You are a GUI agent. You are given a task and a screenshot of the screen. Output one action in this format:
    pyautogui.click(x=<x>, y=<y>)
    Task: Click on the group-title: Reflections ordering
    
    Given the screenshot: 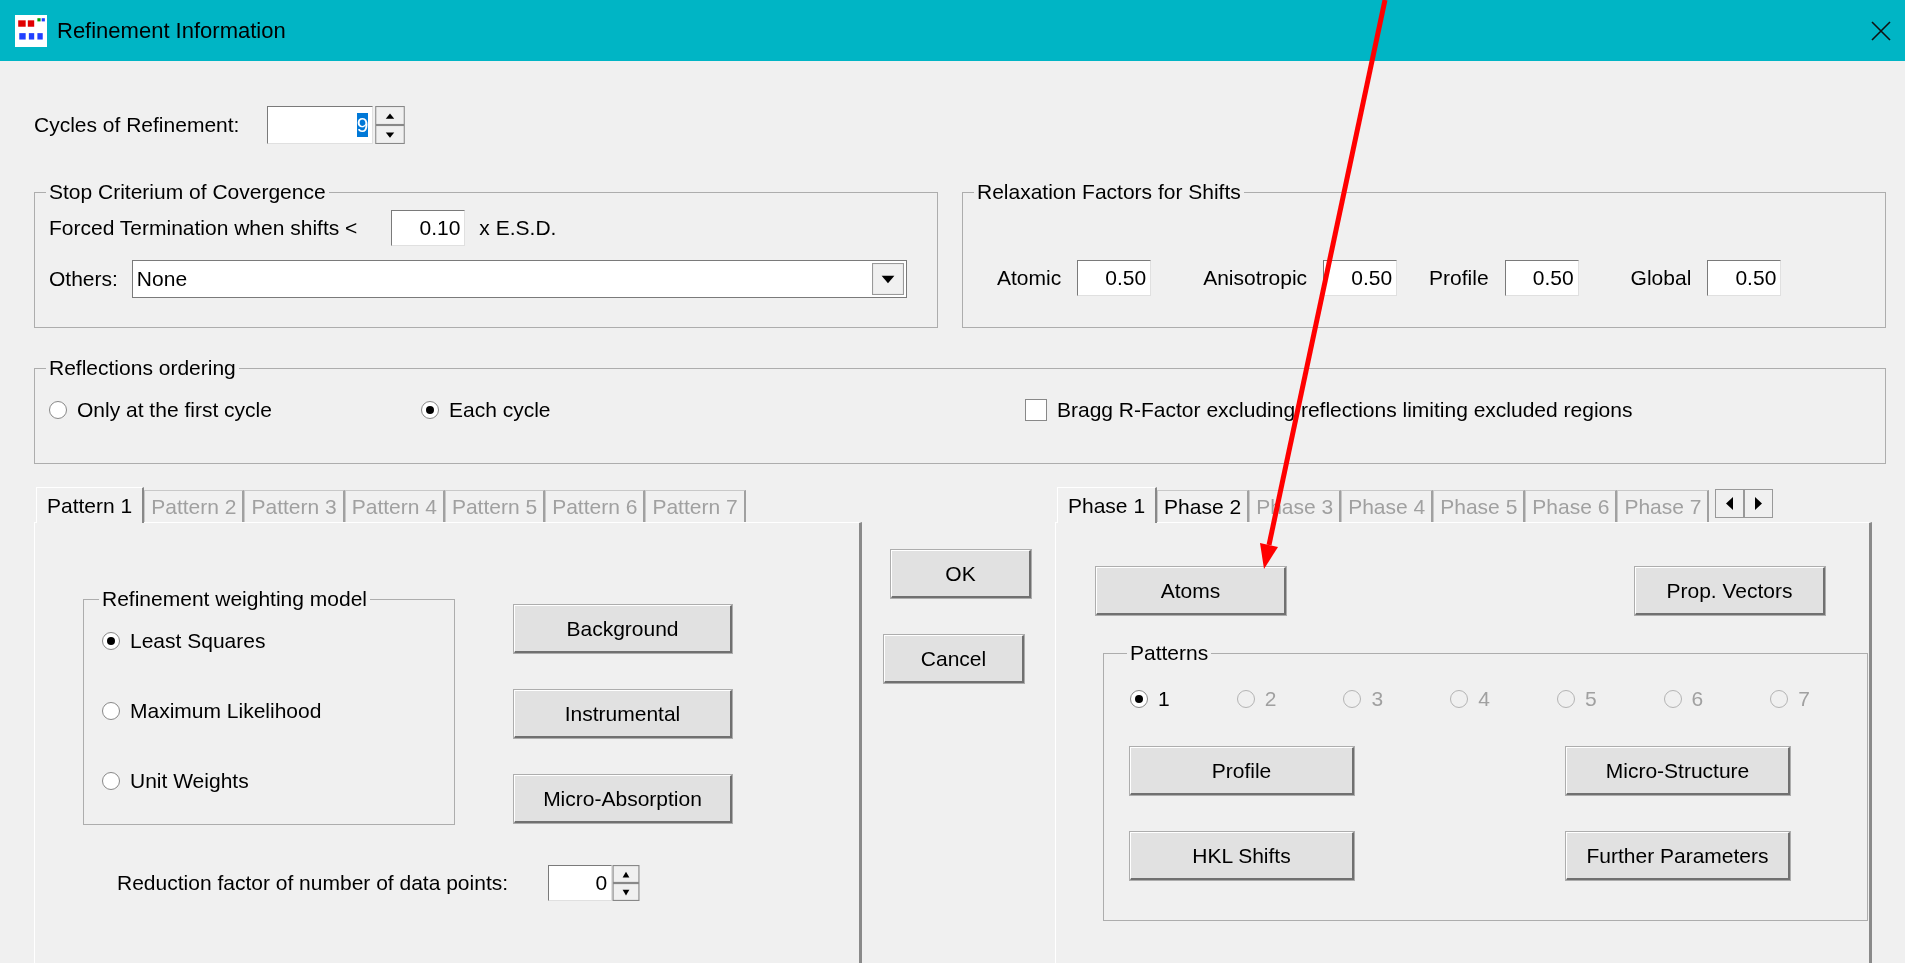 What is the action you would take?
    pyautogui.click(x=142, y=368)
    